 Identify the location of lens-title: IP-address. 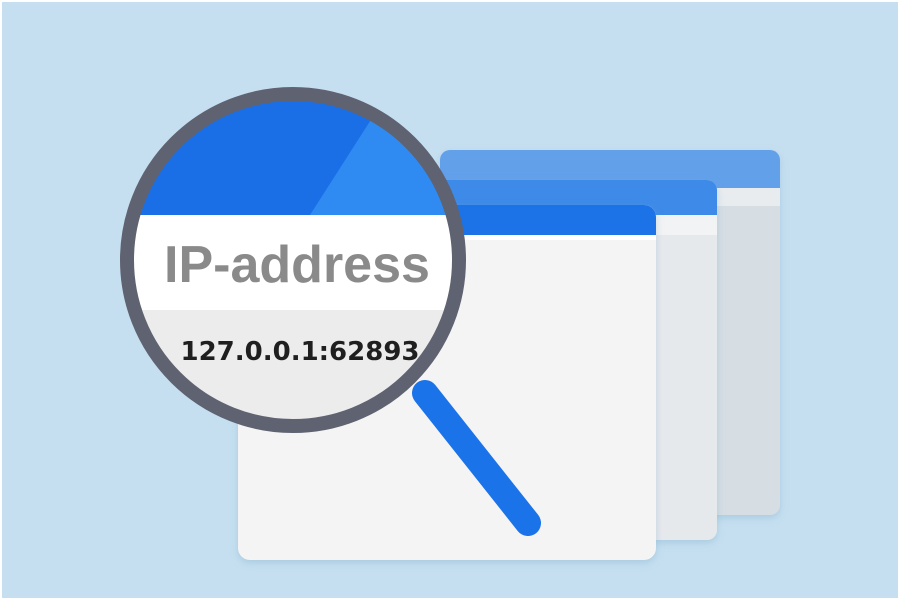
(297, 265).